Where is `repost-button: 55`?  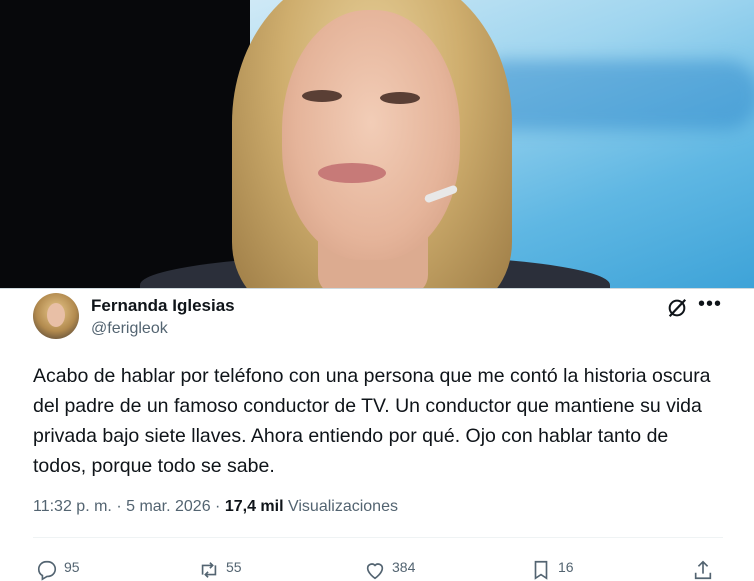
repost-button: 55 is located at coordinates (220, 570).